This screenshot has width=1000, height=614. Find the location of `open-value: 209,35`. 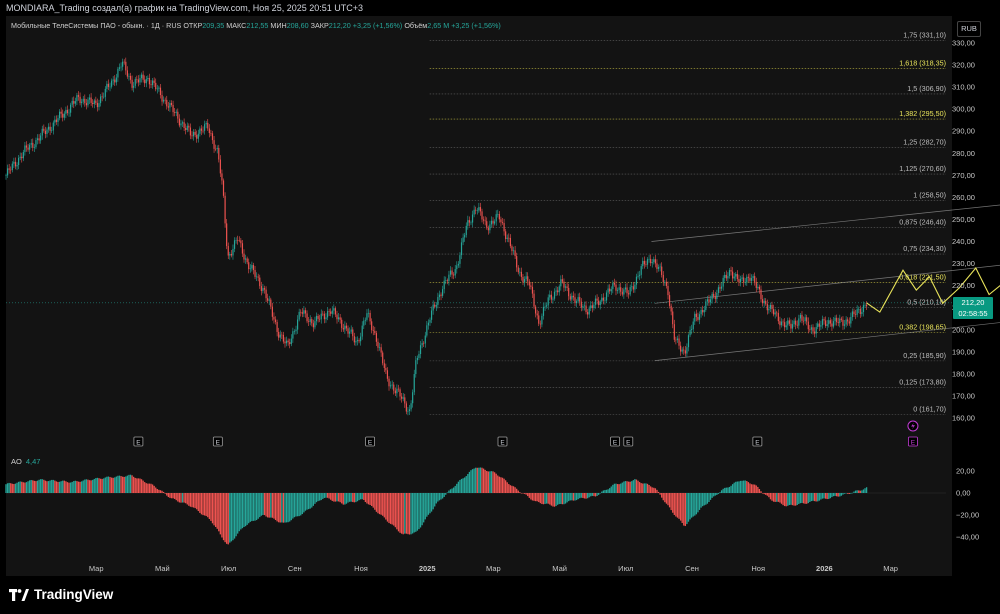

open-value: 209,35 is located at coordinates (213, 25).